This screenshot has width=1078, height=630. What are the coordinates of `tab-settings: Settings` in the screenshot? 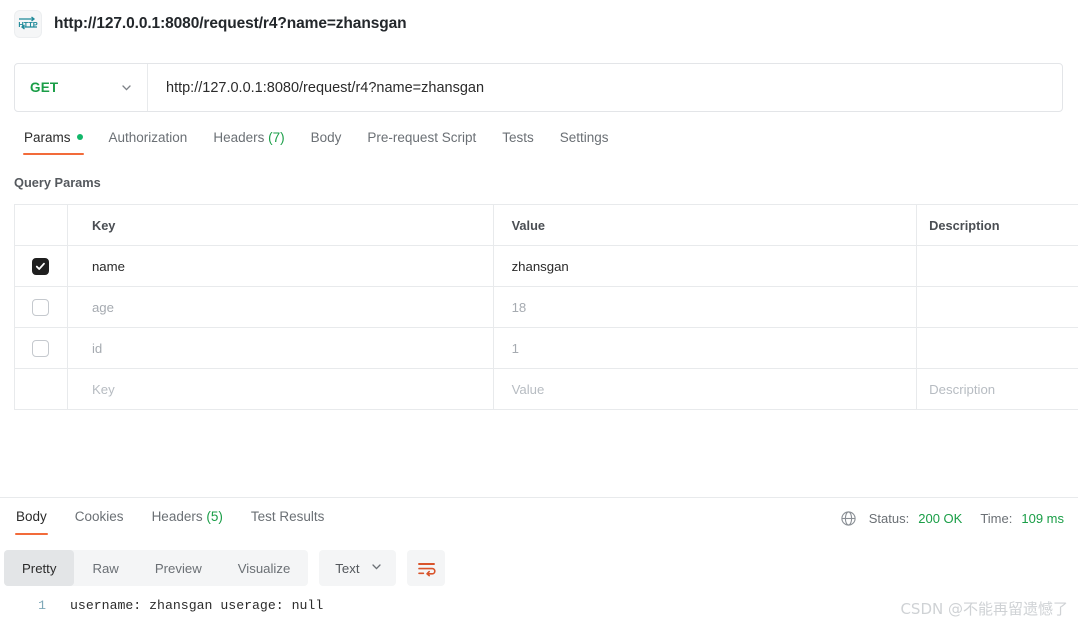 It's located at (584, 141).